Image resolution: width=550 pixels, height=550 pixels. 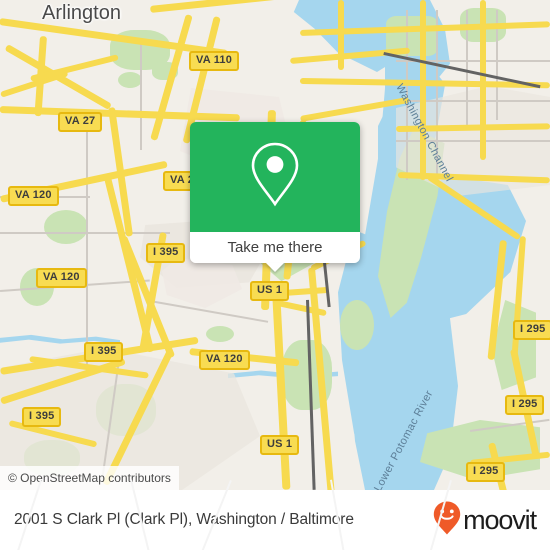 What do you see at coordinates (81, 13) in the screenshot?
I see `place-label: Arlington` at bounding box center [81, 13].